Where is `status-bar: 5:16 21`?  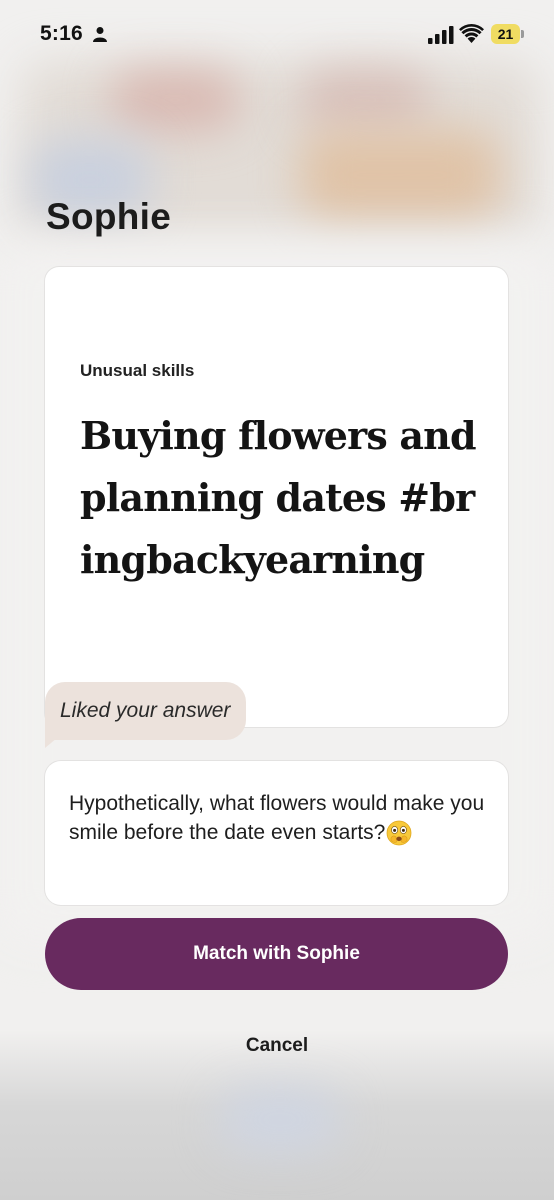 status-bar: 5:16 21 is located at coordinates (277, 35).